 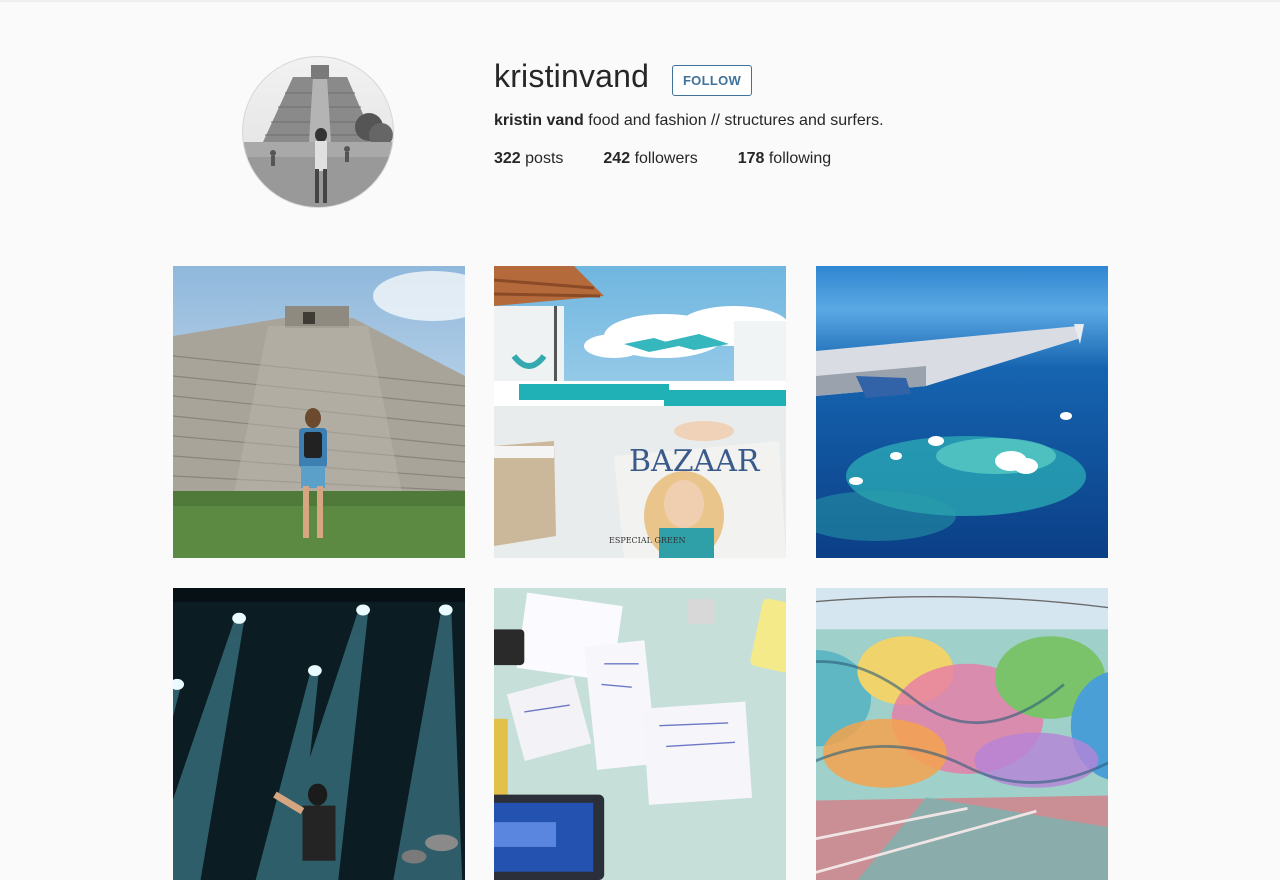 I want to click on followers-count: 242, so click(x=617, y=158).